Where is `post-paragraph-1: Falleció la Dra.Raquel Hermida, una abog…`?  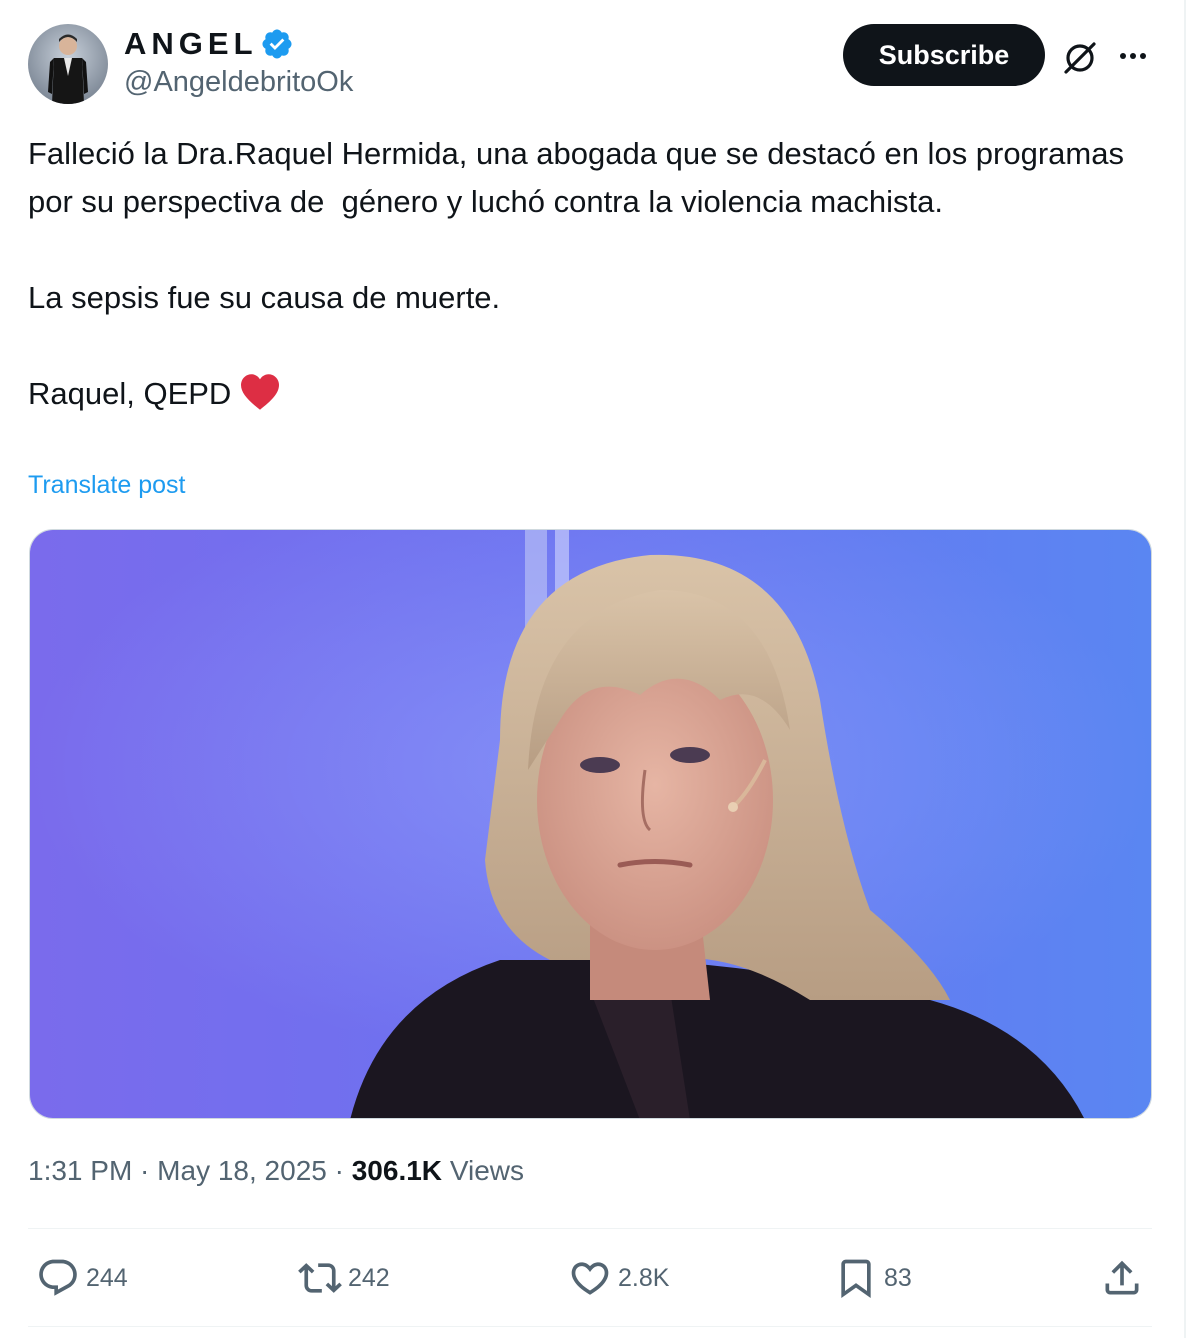 post-paragraph-1: Falleció la Dra.Raquel Hermida, una abog… is located at coordinates (580, 177).